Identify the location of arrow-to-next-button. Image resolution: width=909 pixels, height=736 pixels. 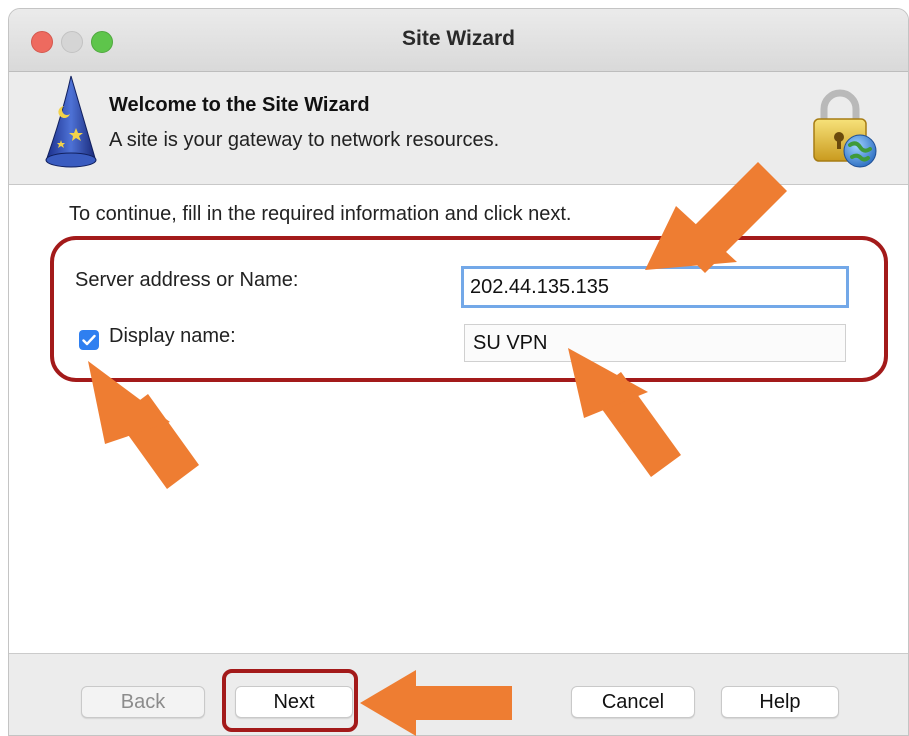
(436, 703).